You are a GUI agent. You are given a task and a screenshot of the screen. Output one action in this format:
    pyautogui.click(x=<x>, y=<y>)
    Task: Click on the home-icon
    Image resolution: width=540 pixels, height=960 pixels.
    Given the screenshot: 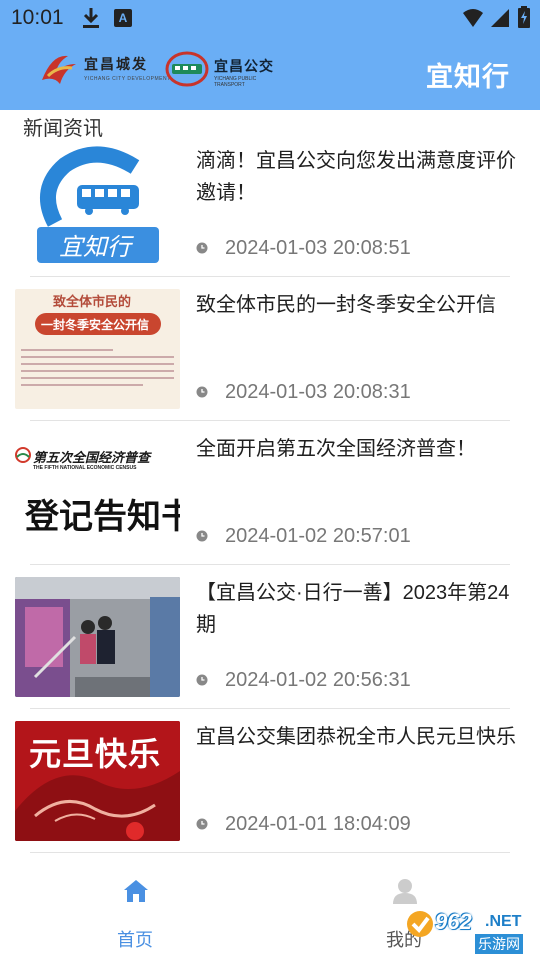 What is the action you would take?
    pyautogui.click(x=136, y=891)
    